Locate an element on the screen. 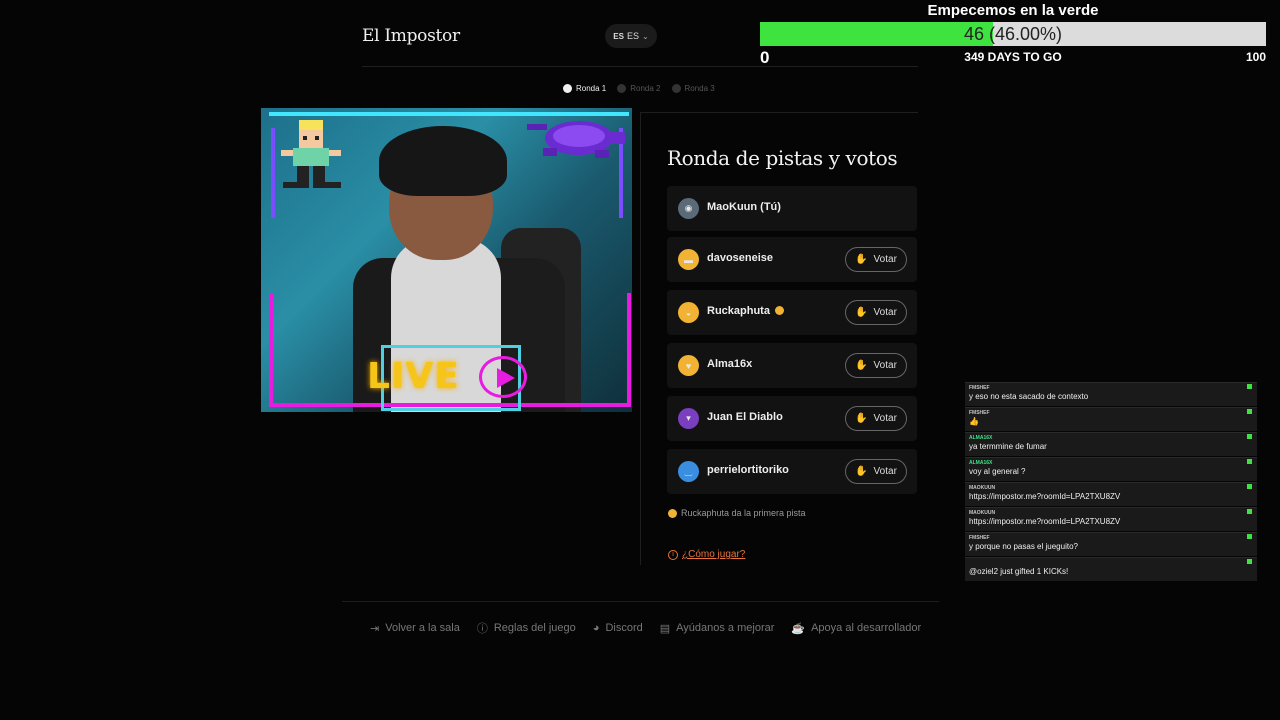  info-icon: i is located at coordinates (673, 554).